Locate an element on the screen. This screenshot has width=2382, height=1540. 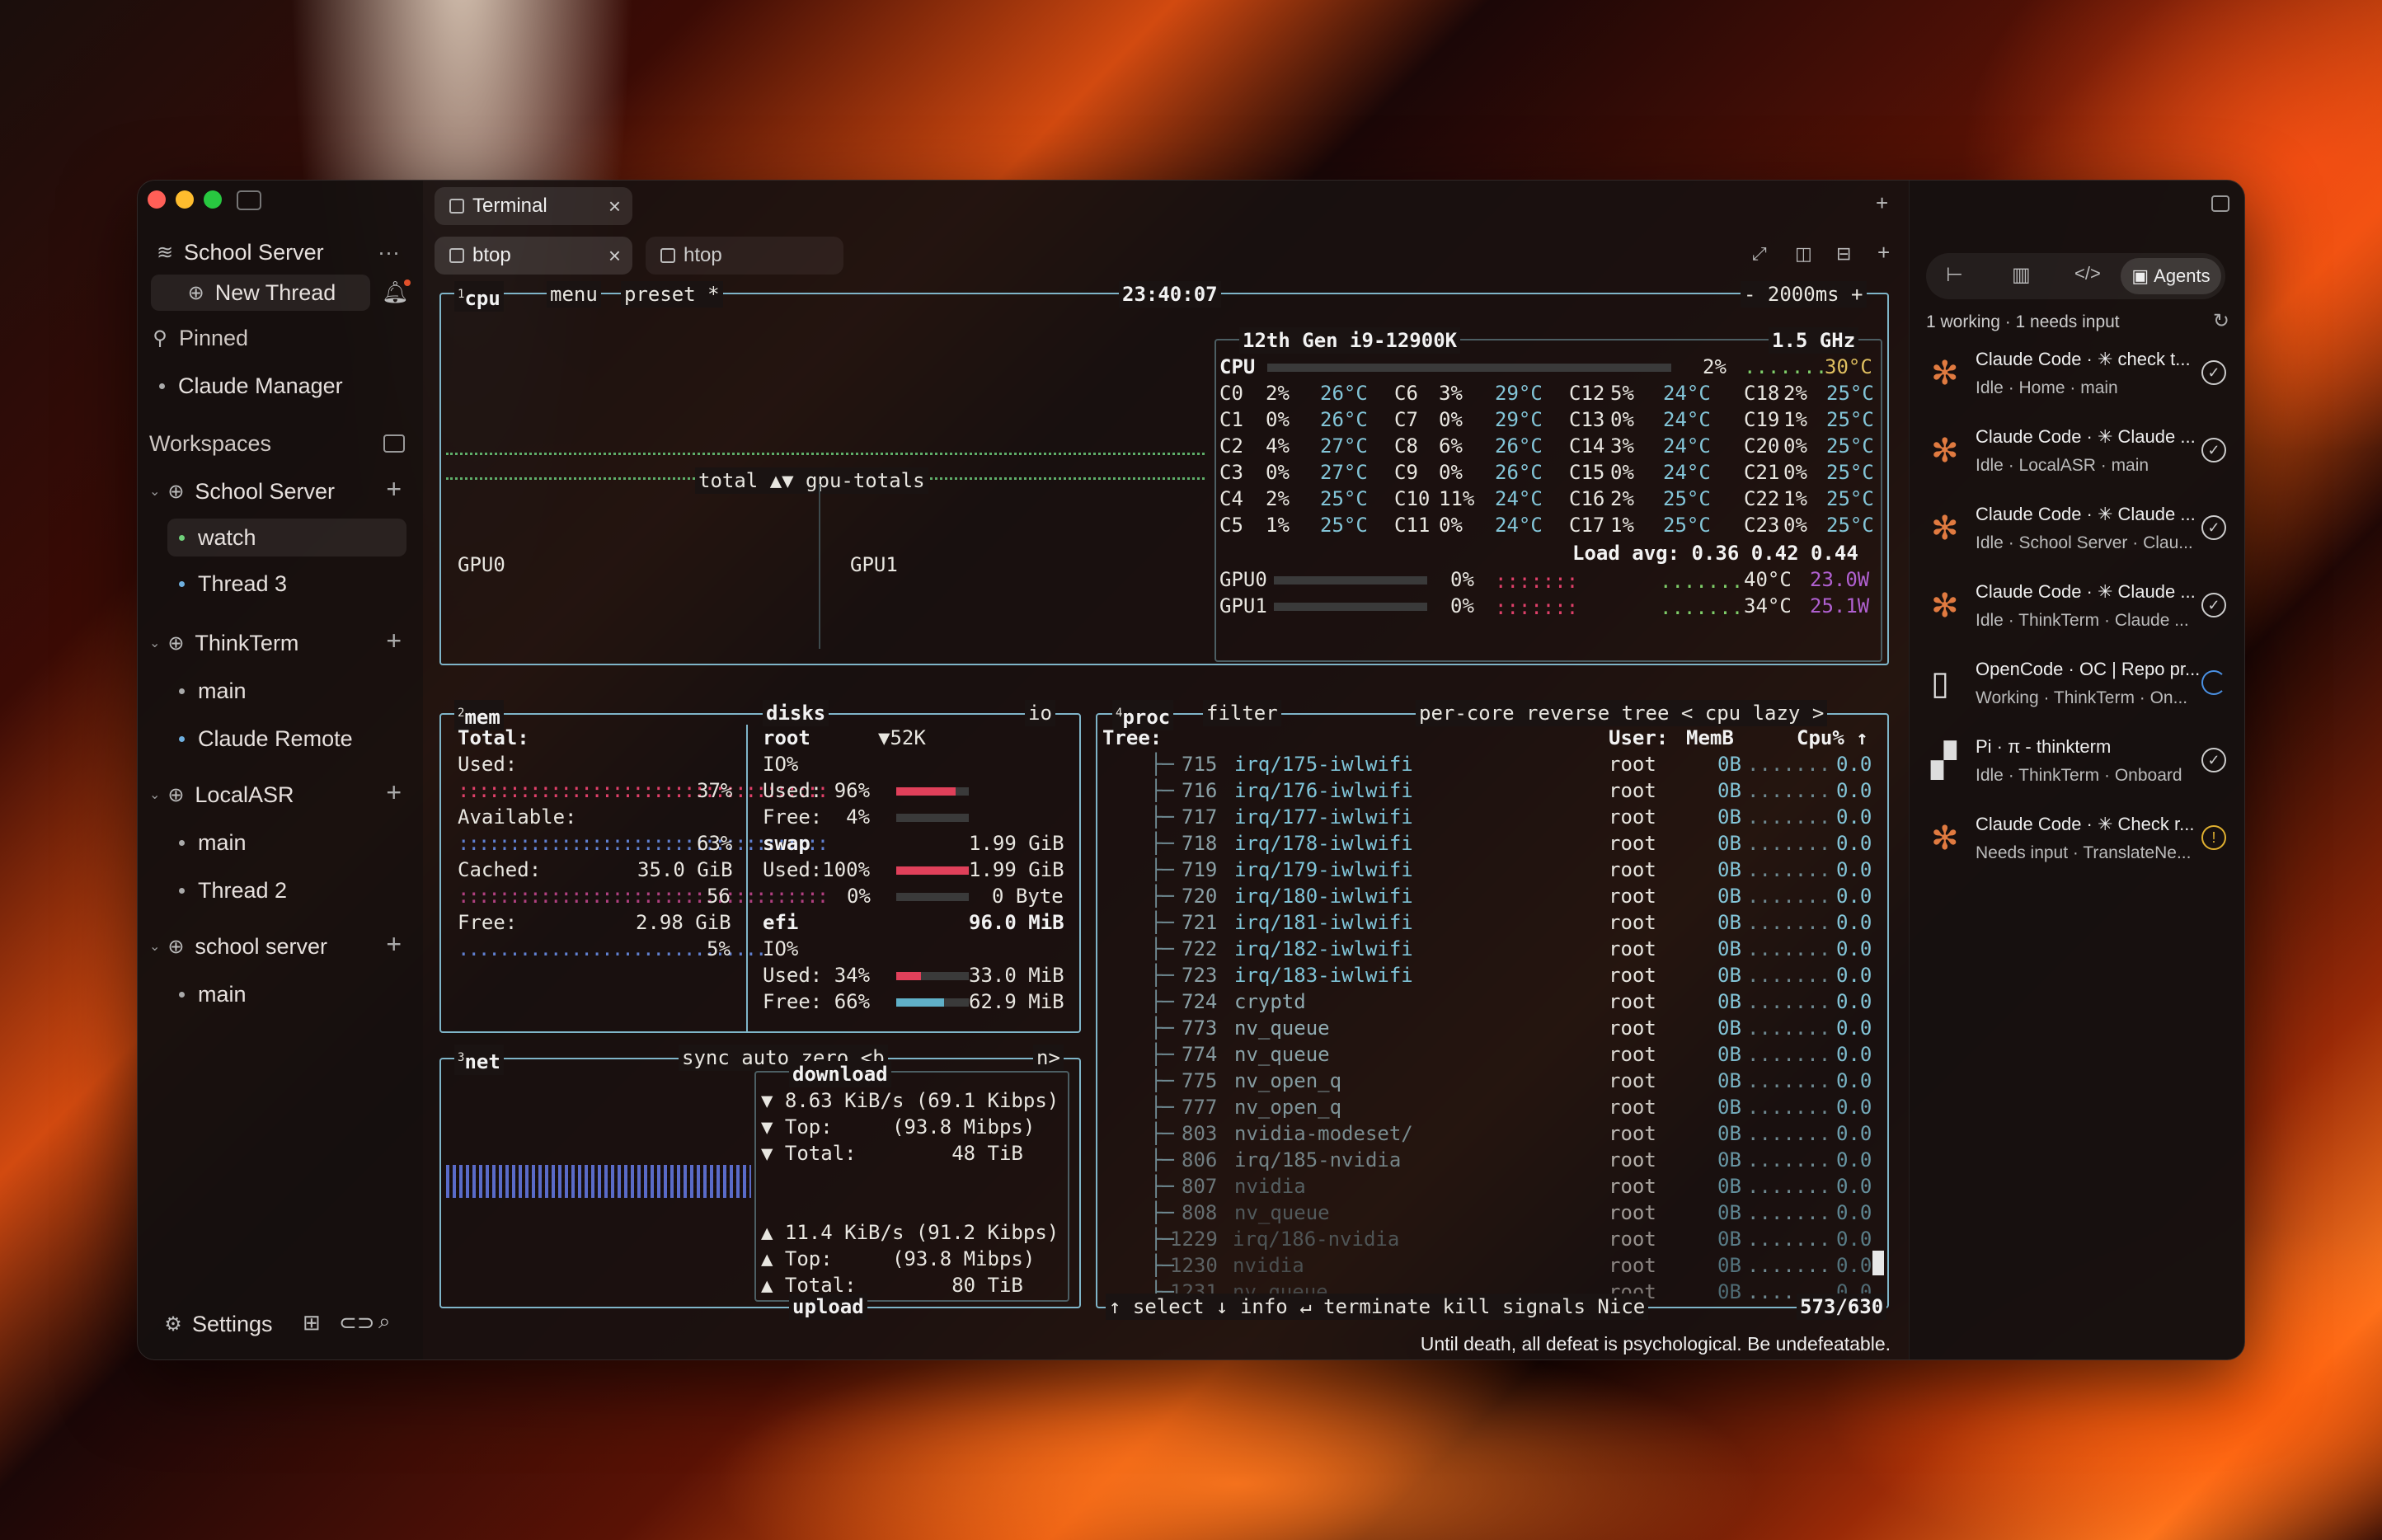
net-box-title: net is located at coordinates (482, 1061).